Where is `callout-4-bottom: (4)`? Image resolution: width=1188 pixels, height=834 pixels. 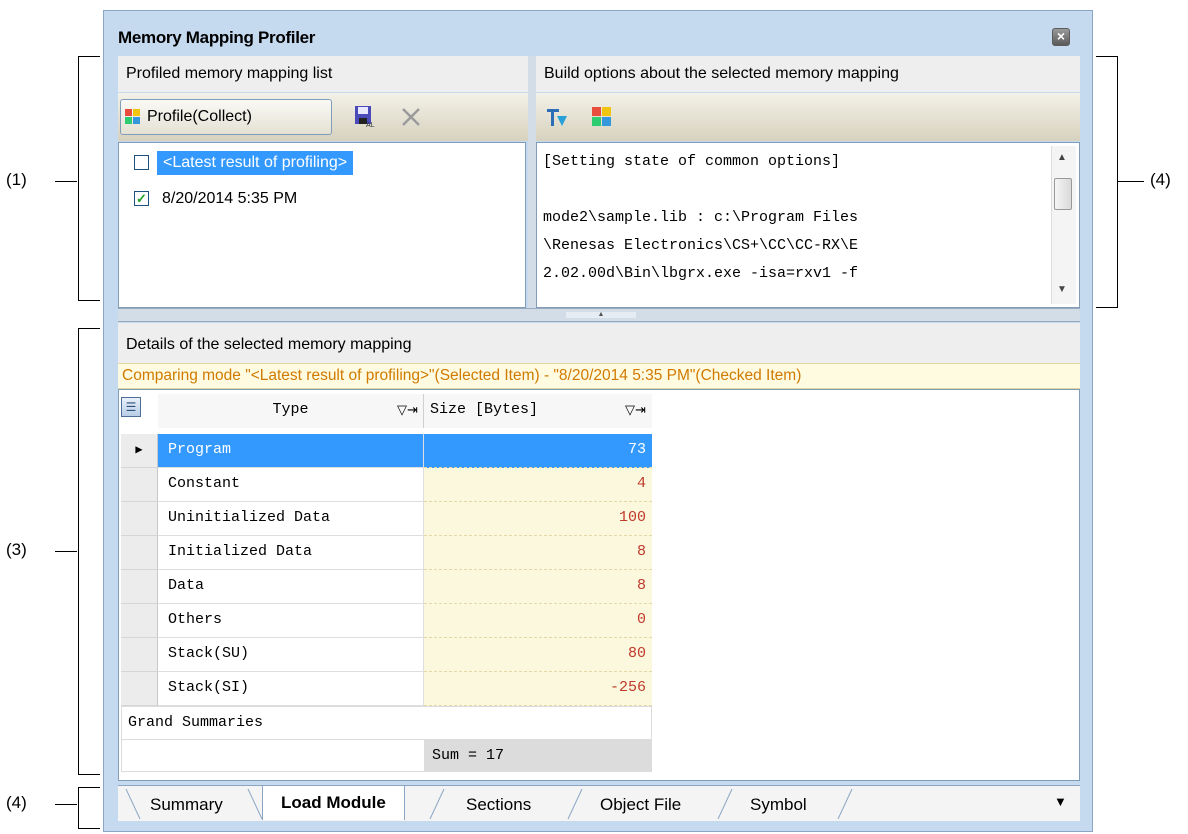
callout-4-bottom: (4) is located at coordinates (16, 802).